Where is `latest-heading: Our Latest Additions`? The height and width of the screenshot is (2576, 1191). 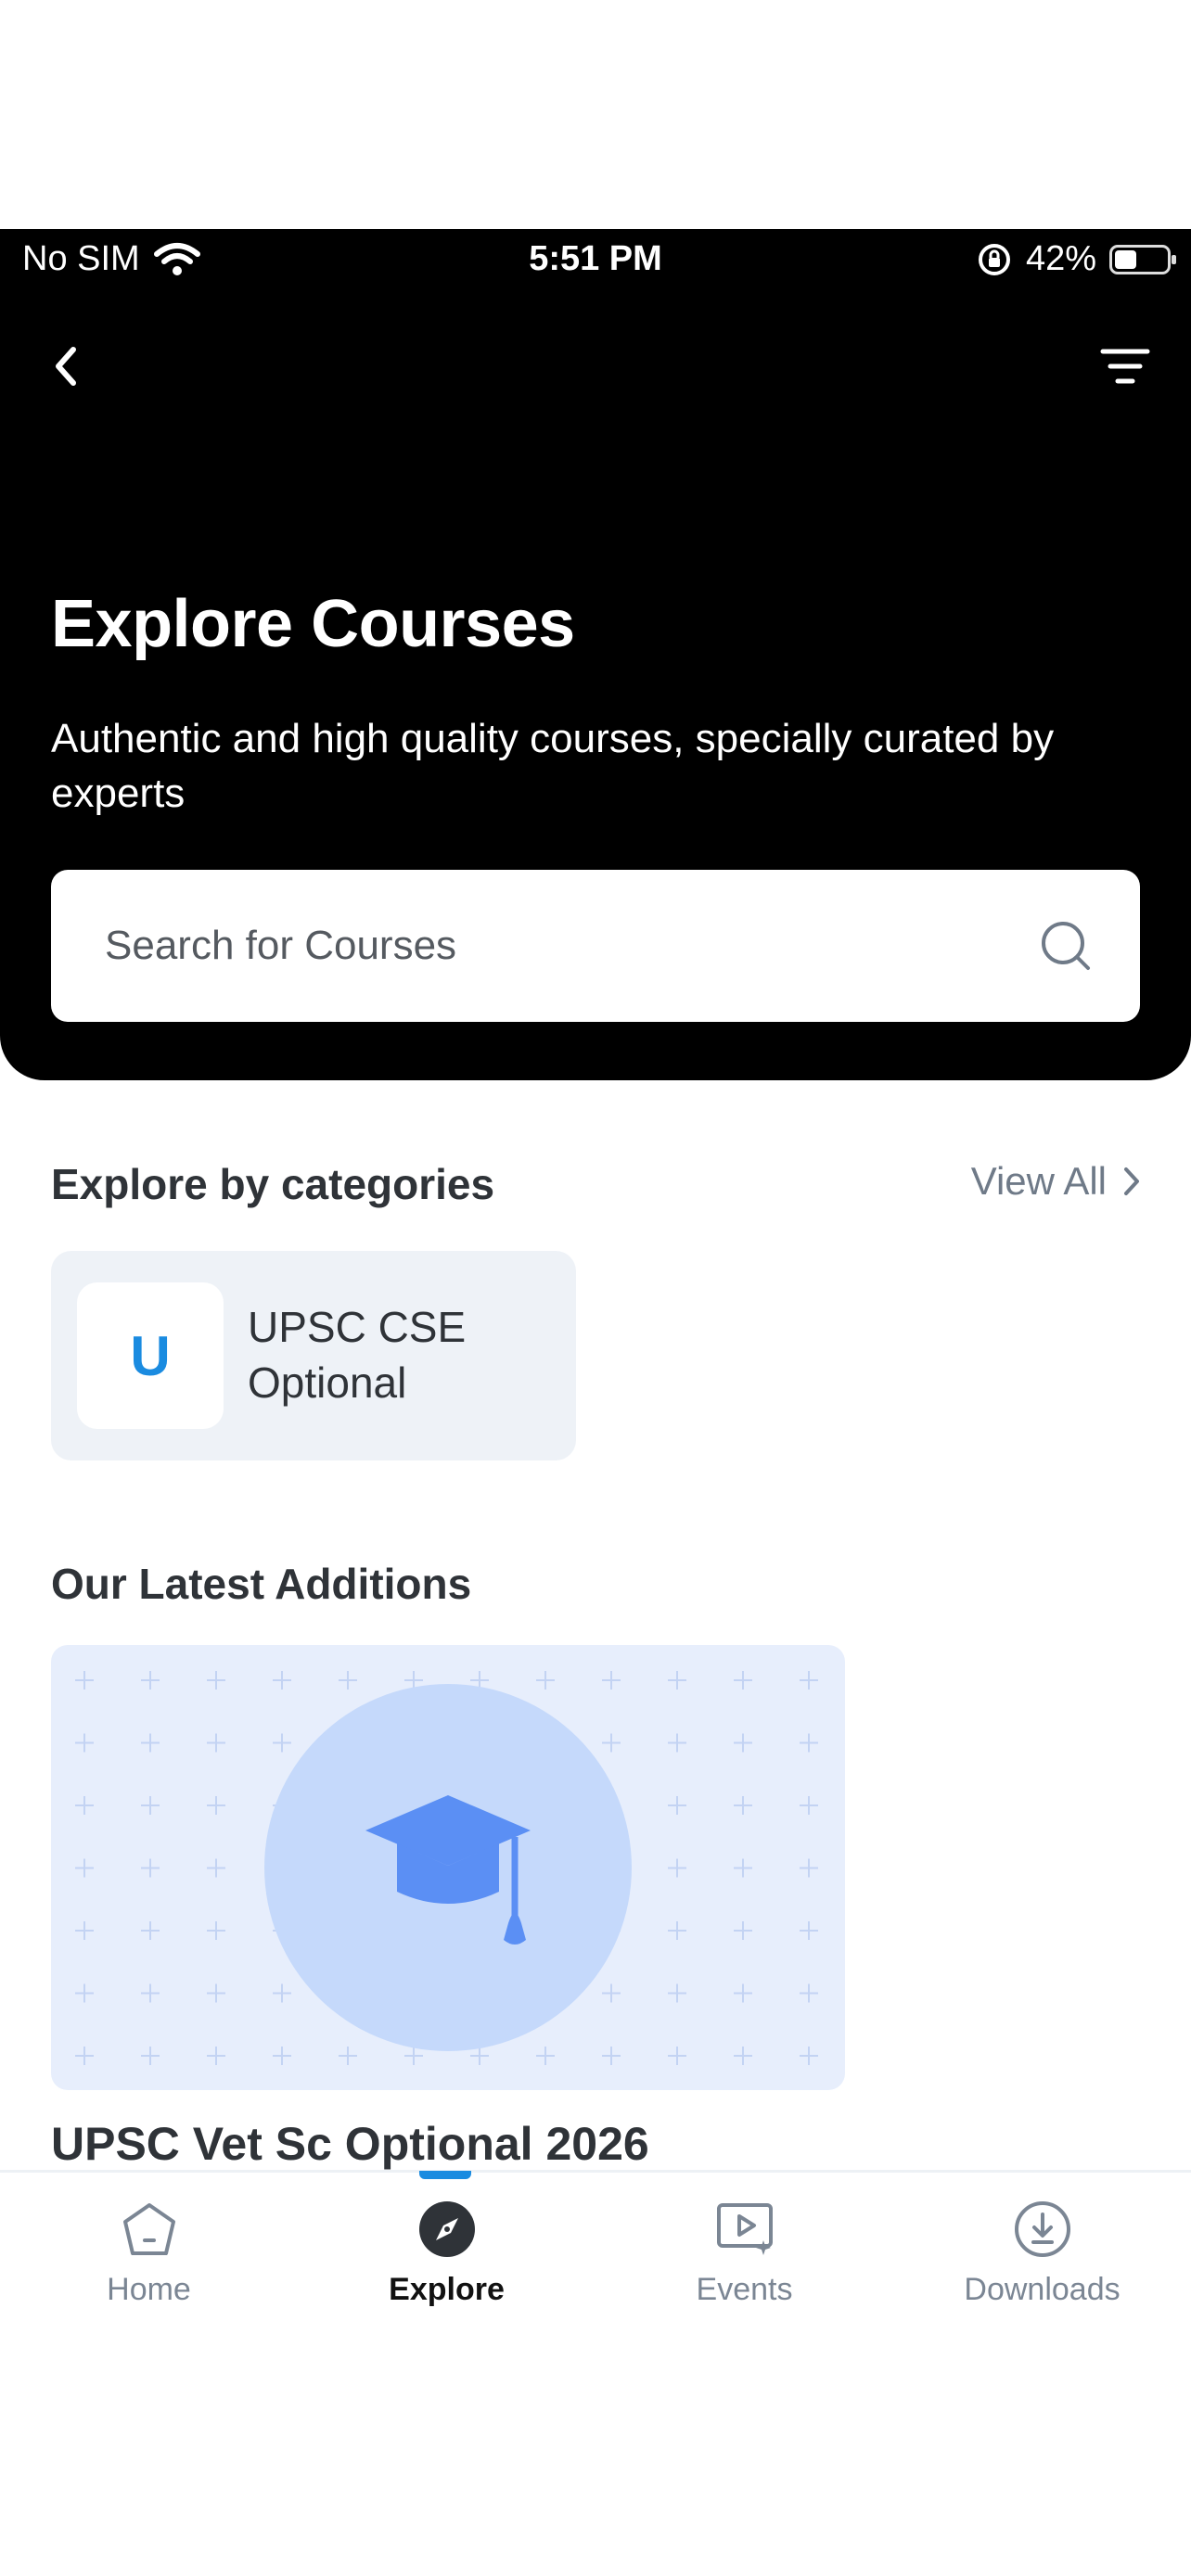 latest-heading: Our Latest Additions is located at coordinates (261, 1584).